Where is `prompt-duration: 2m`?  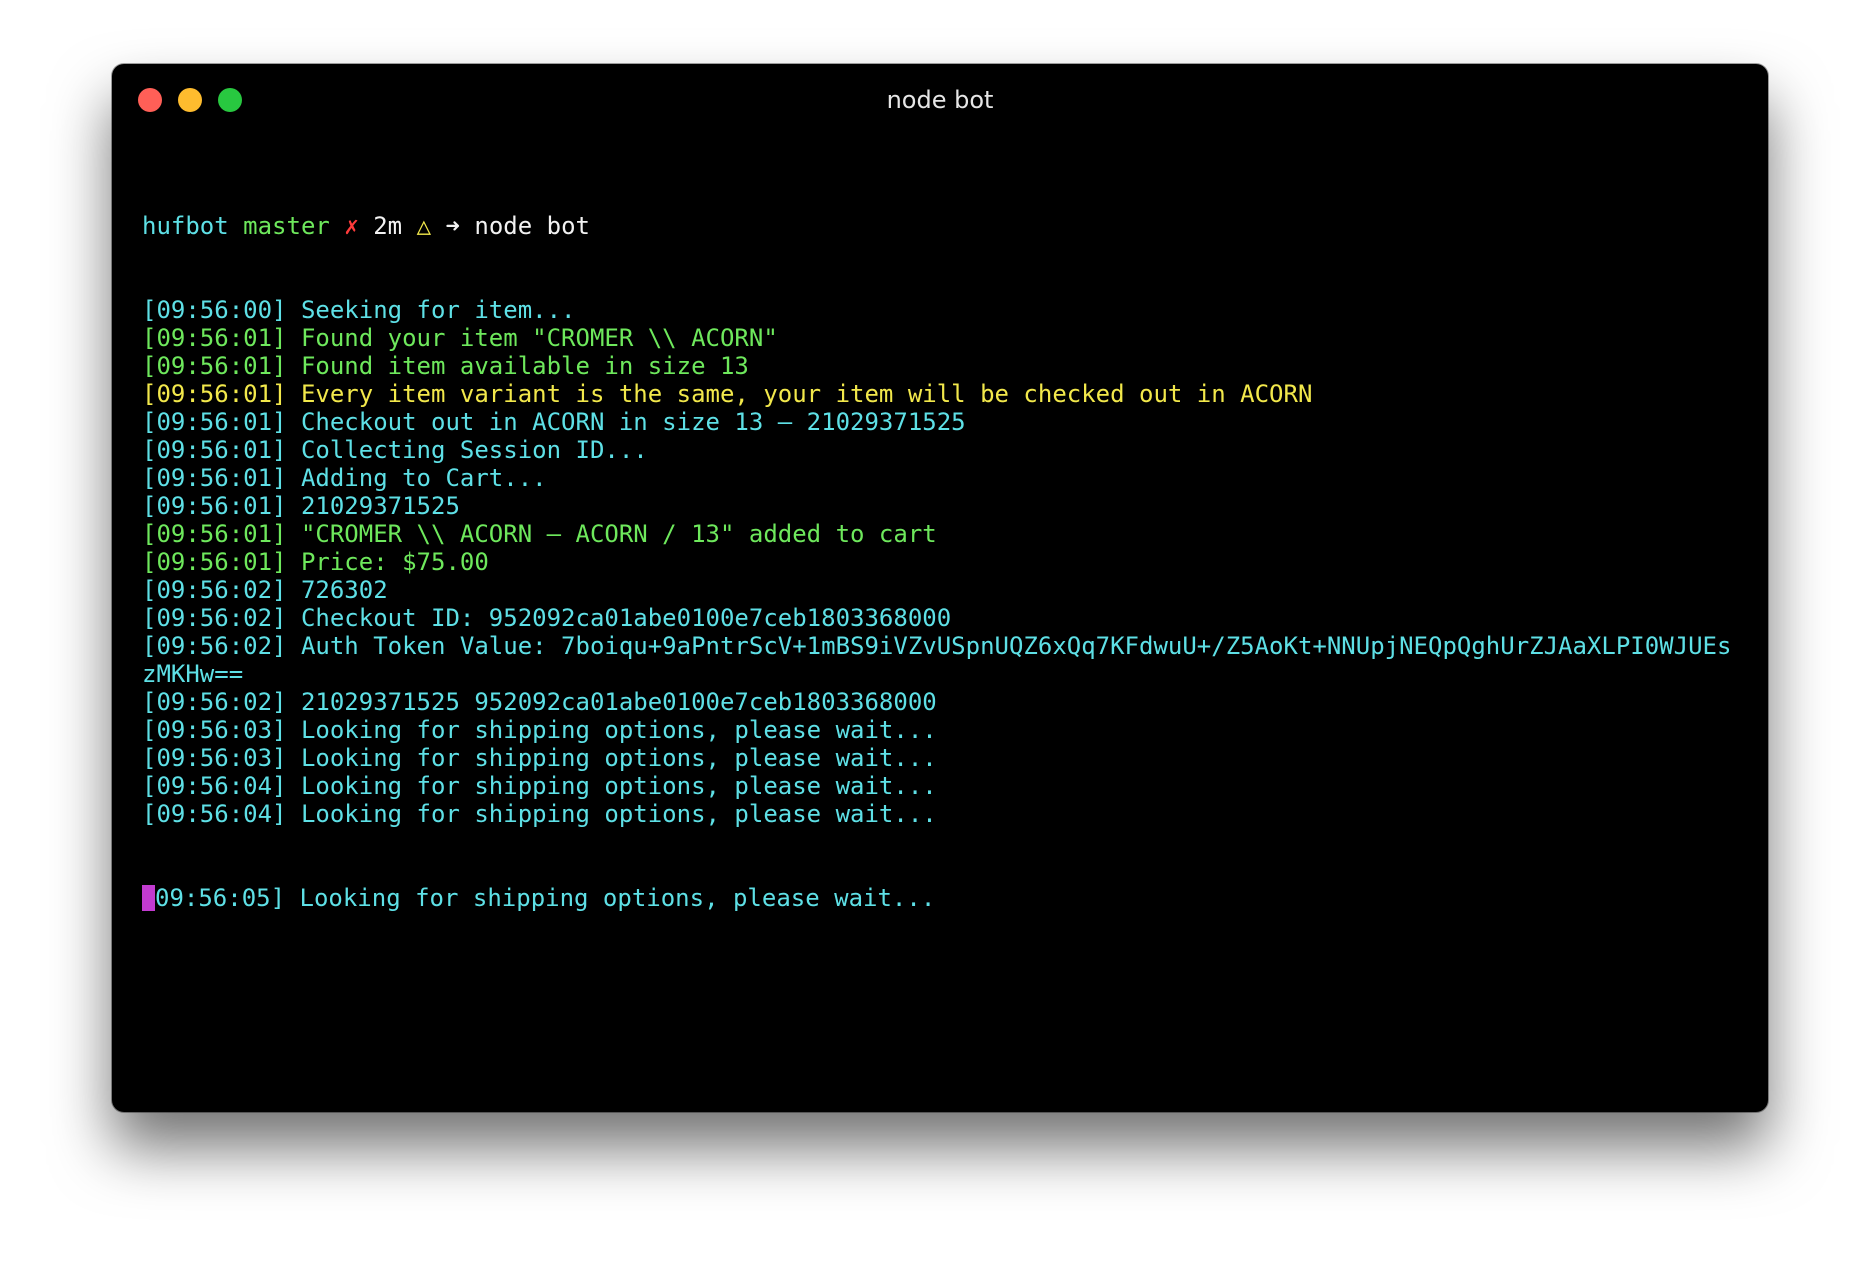 prompt-duration: 2m is located at coordinates (388, 226).